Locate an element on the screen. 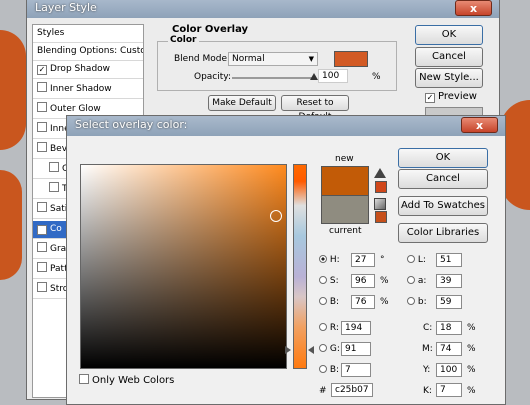 This screenshot has width=530, height=405. y-unit: % is located at coordinates (471, 370).